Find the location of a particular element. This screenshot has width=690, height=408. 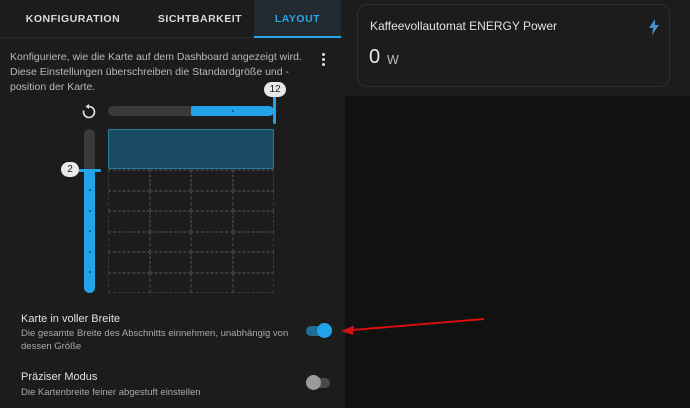

card-unit: W is located at coordinates (393, 60).